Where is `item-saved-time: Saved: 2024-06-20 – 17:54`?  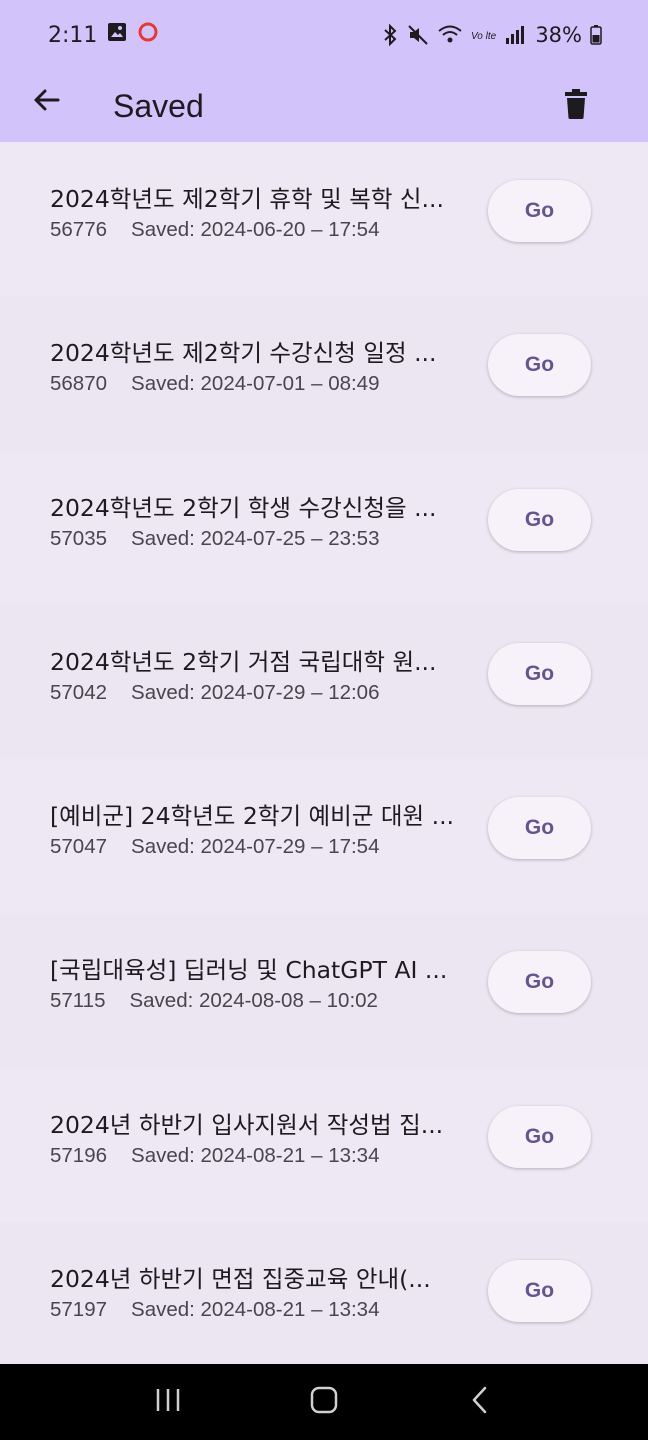
item-saved-time: Saved: 2024-06-20 – 17:54 is located at coordinates (255, 229).